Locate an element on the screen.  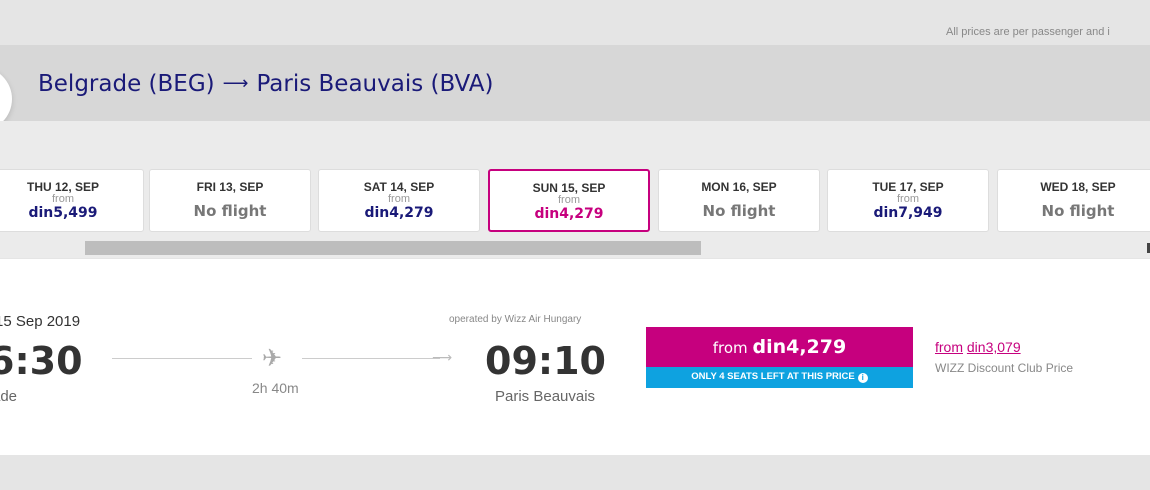
club-price-link: from din3,079 is located at coordinates (978, 347).